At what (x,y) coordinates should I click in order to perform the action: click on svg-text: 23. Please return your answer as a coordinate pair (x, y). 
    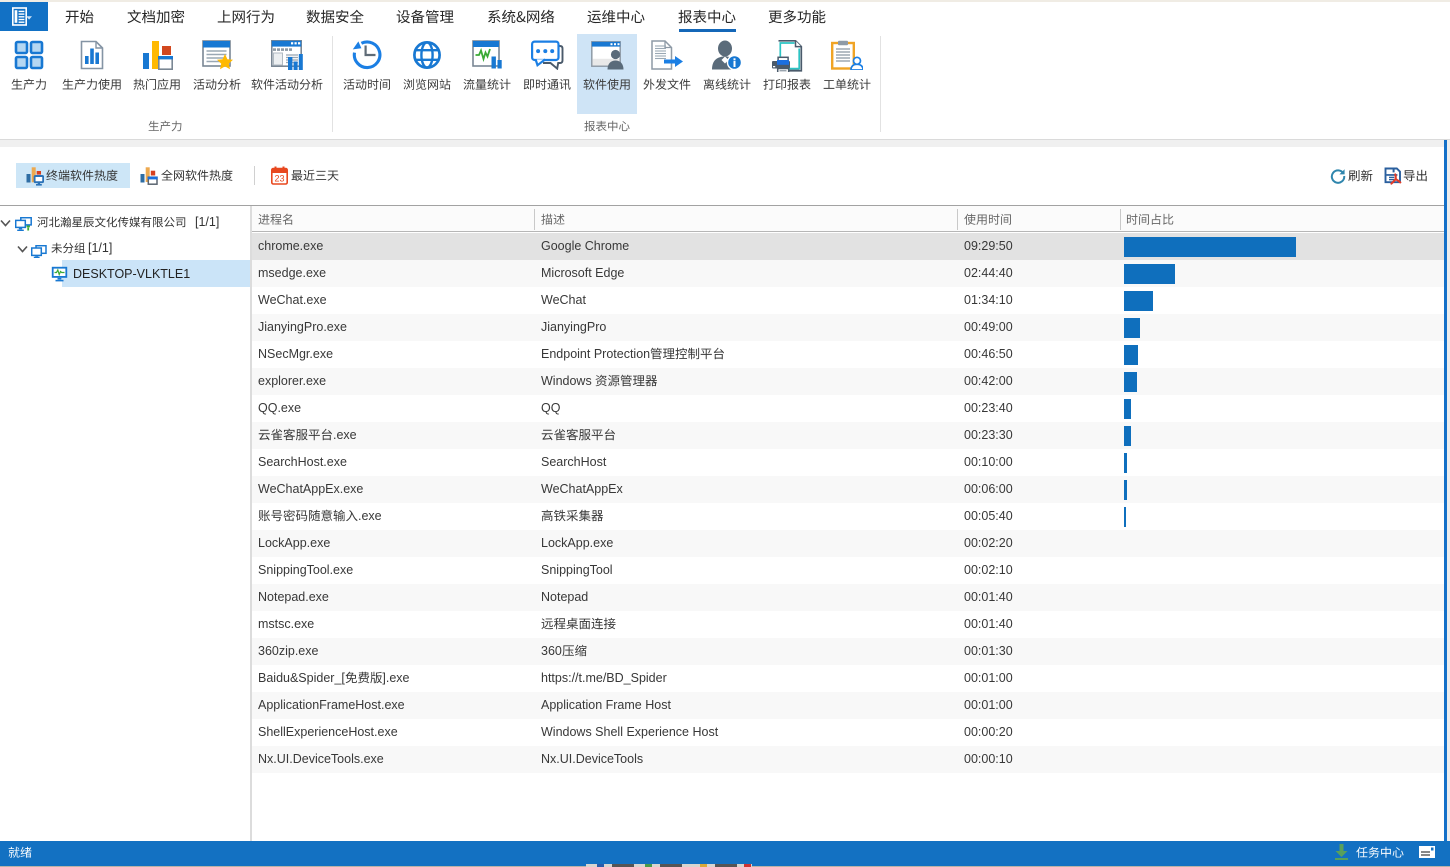
    Looking at the image, I should click on (279, 179).